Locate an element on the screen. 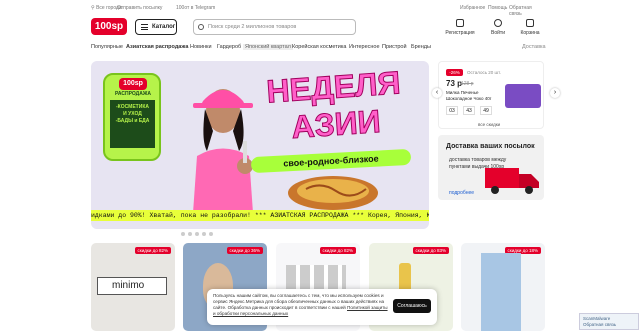 The height and width of the screenshot is (331, 640). truck-icon is located at coordinates (512, 181).